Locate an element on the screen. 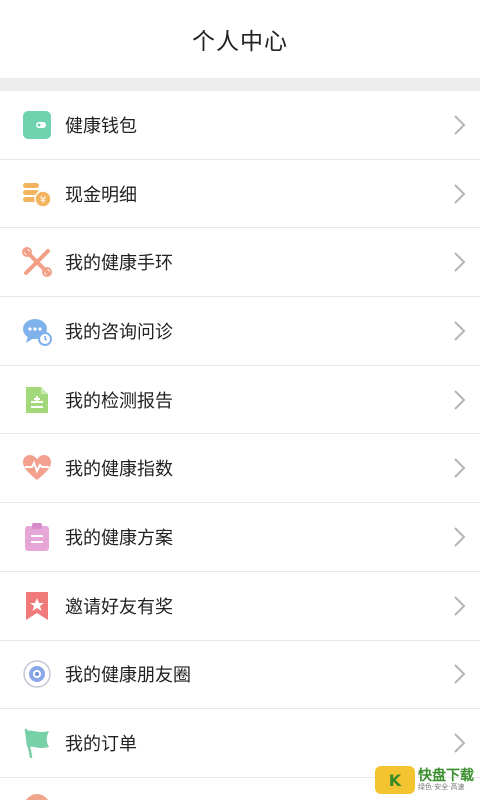  watermark-text: 快盘下载 绿色·安全·高速 is located at coordinates (446, 780).